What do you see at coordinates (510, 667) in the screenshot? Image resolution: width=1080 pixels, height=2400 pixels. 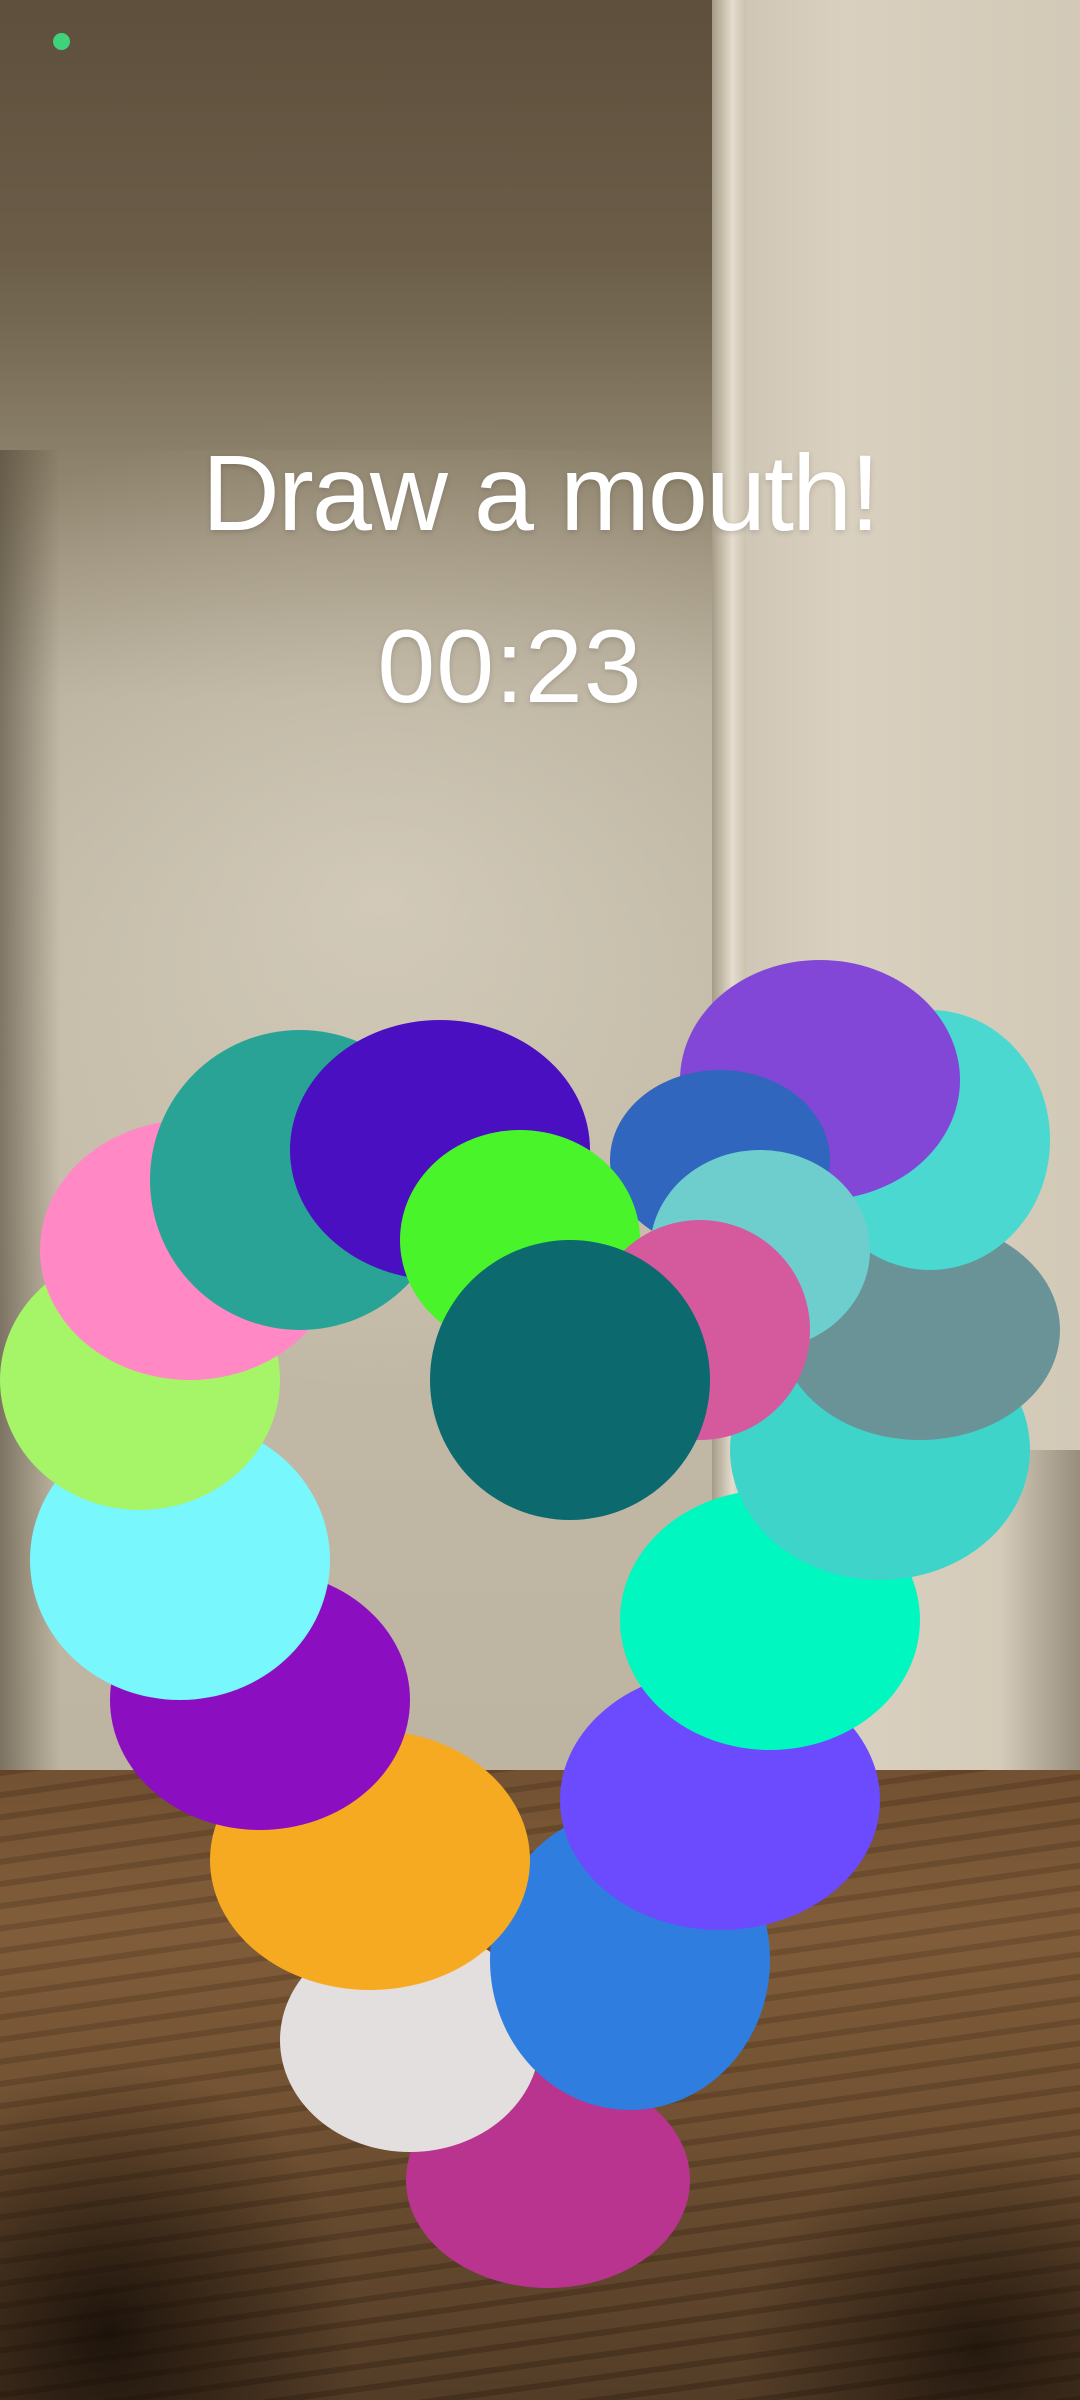 I see `countdown-timer: 00:23` at bounding box center [510, 667].